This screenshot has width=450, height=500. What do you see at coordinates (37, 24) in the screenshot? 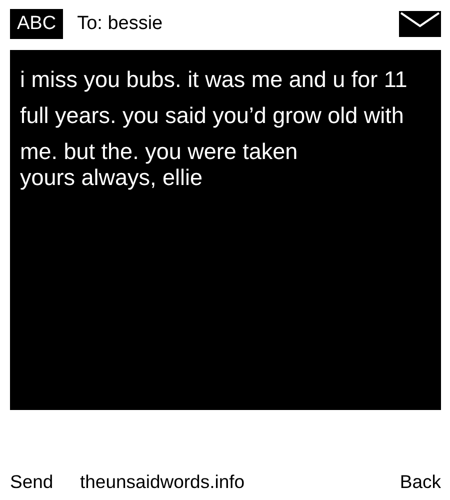
I see `input-mode-badge: ABC` at bounding box center [37, 24].